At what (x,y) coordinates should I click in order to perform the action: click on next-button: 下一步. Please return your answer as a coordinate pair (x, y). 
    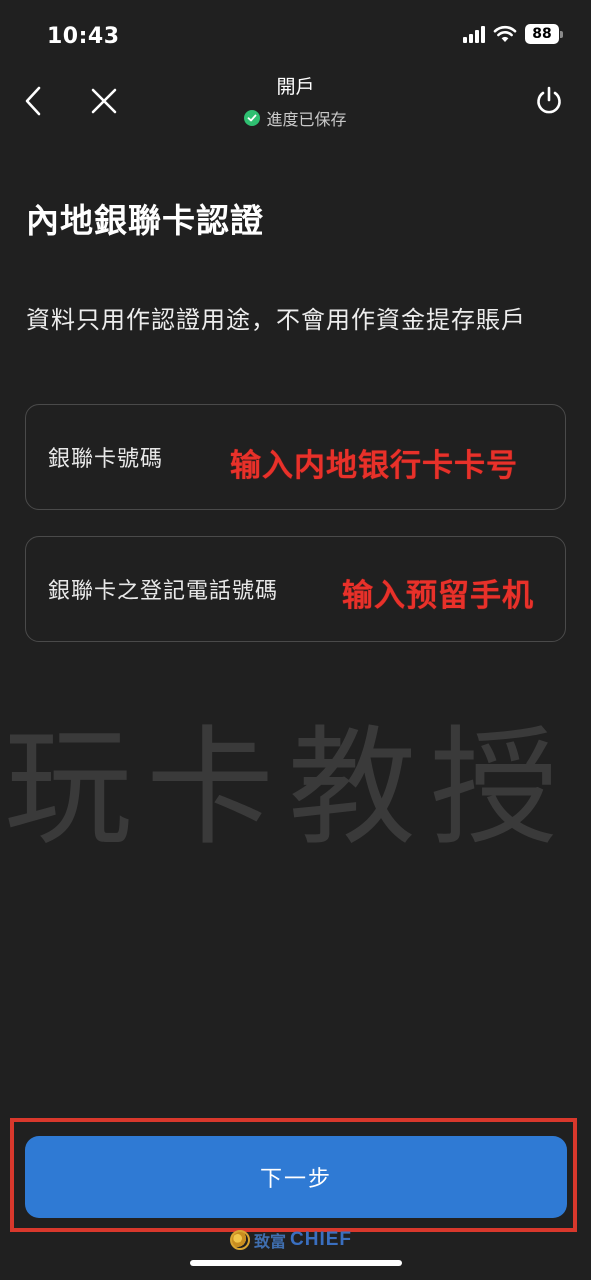
    Looking at the image, I should click on (296, 1177).